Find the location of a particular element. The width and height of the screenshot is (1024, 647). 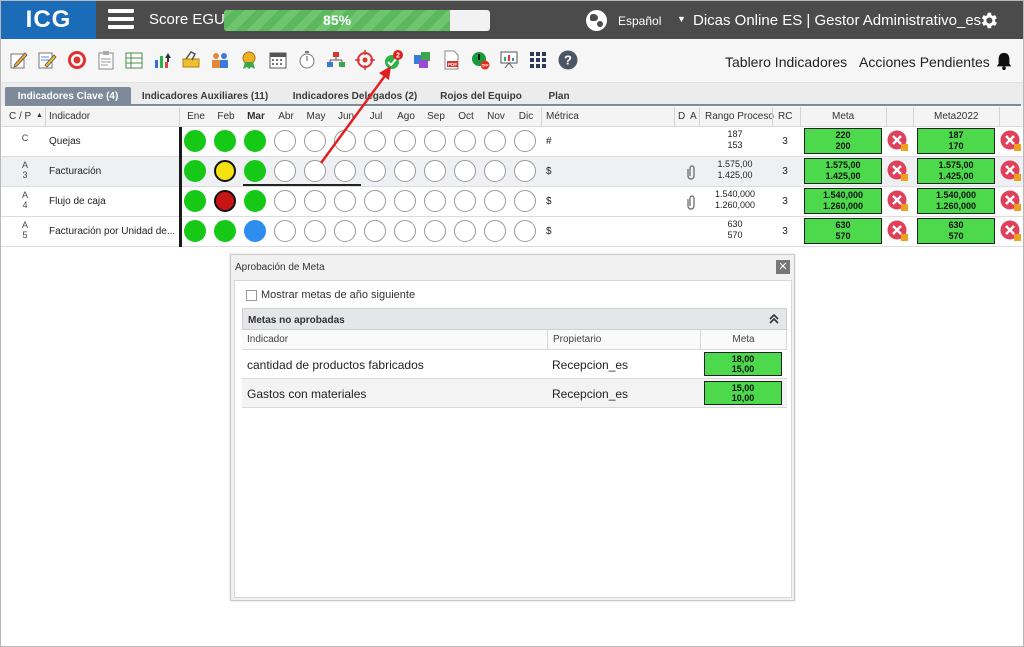

globe-icon is located at coordinates (596, 20).